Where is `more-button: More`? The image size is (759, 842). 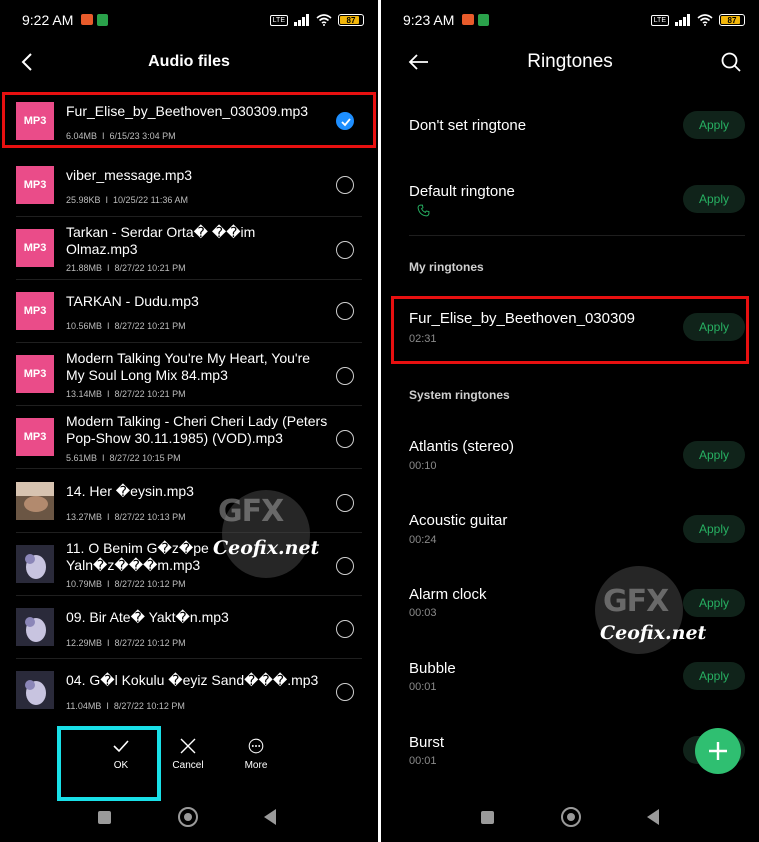
more-button: More is located at coordinates (256, 749).